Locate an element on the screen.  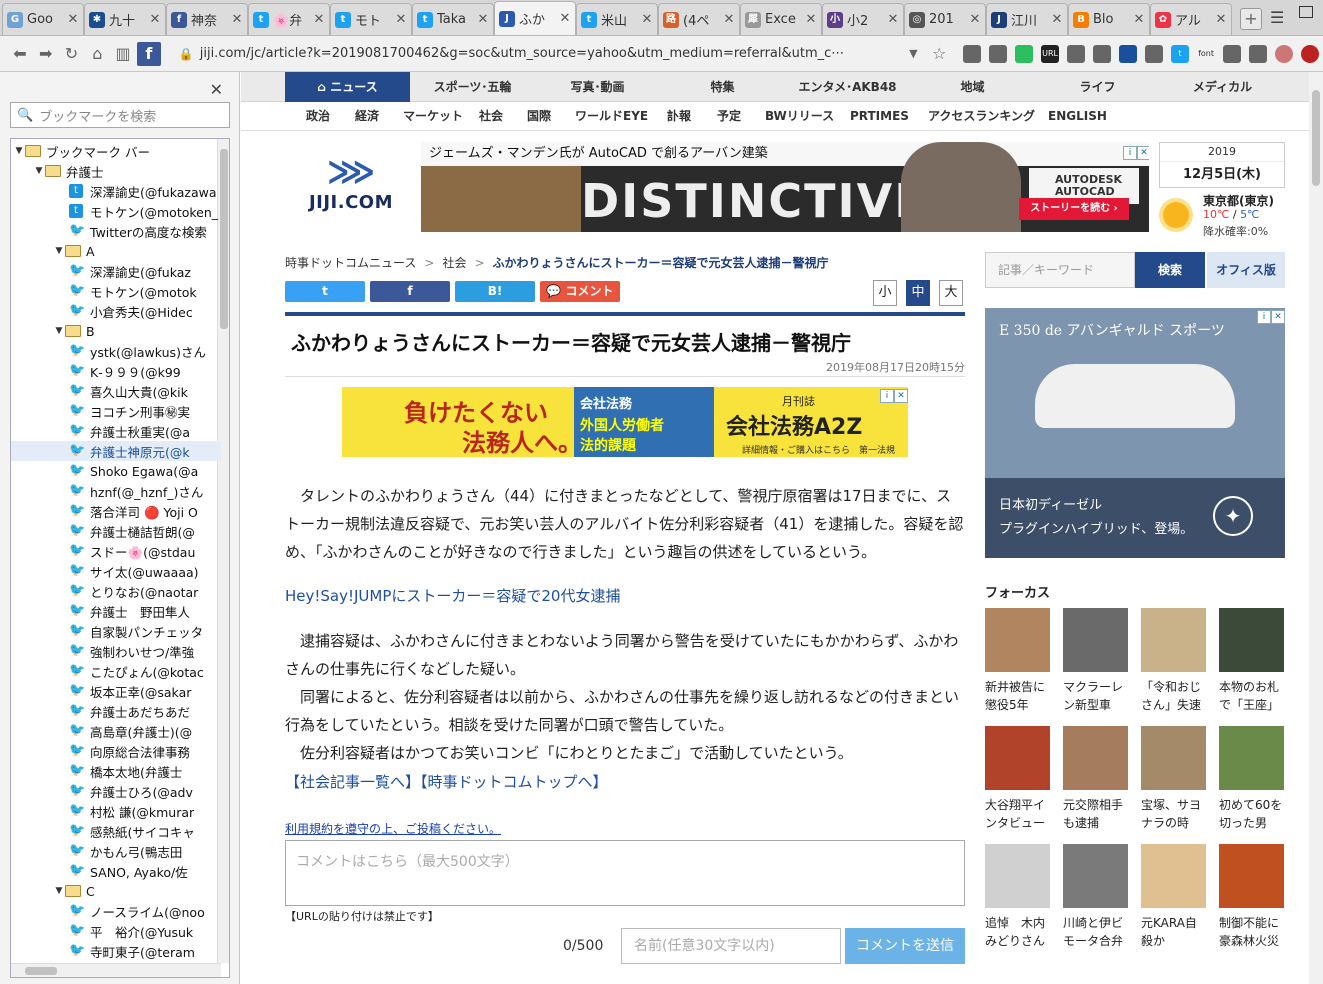
ext-14-icon is located at coordinates (1310, 53).